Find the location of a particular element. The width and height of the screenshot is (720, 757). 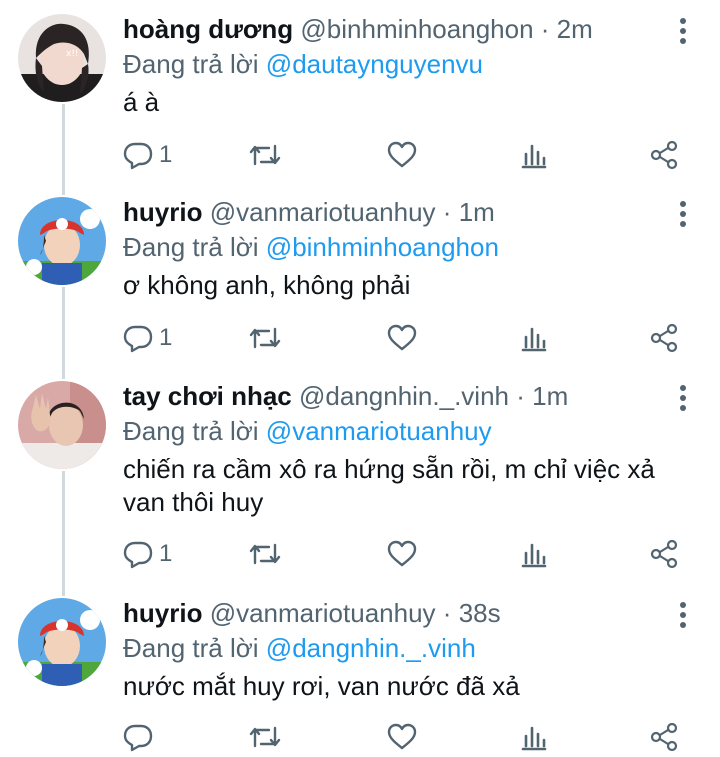

display-name: tay chơi nhạc is located at coordinates (207, 396).